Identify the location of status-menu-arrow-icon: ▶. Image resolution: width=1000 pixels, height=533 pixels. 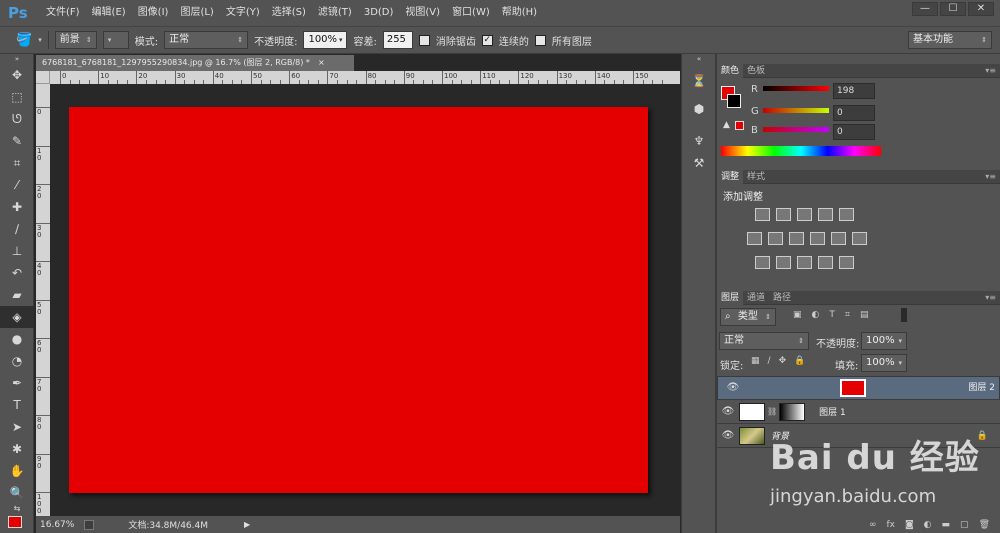
(247, 524).